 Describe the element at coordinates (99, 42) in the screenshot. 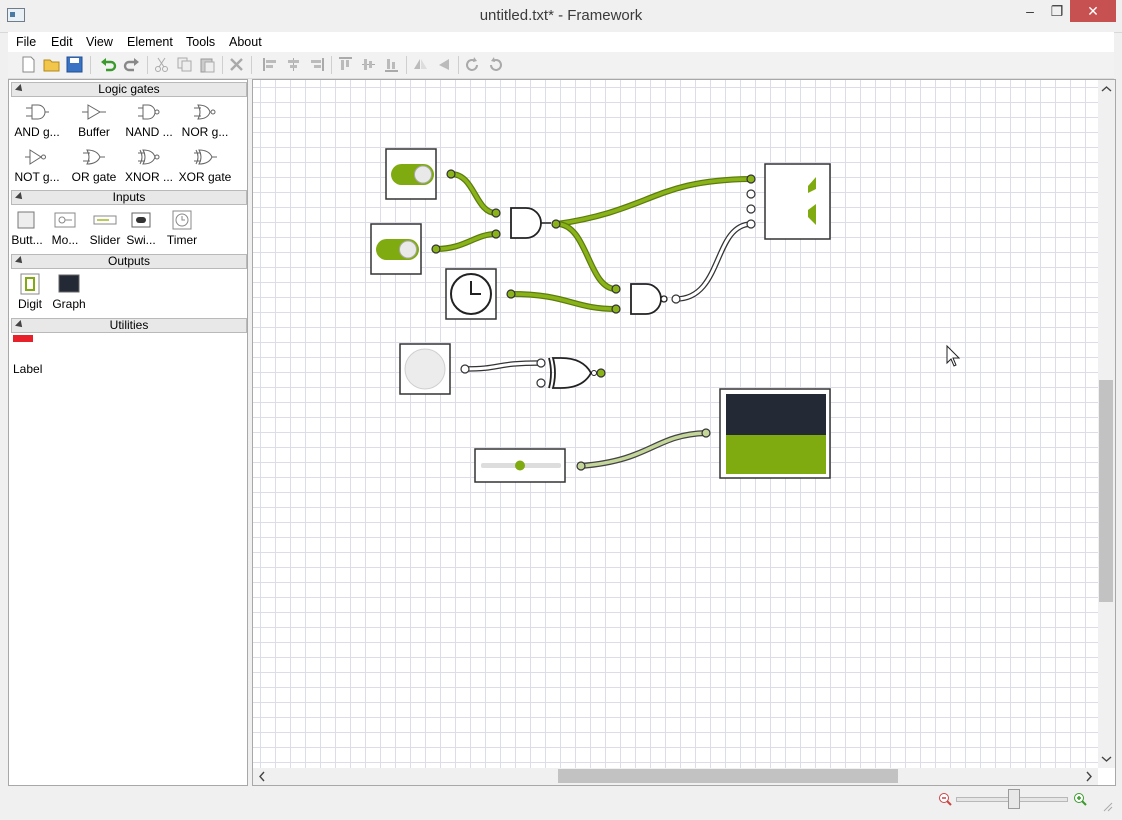

I see `menu-view: View` at that location.